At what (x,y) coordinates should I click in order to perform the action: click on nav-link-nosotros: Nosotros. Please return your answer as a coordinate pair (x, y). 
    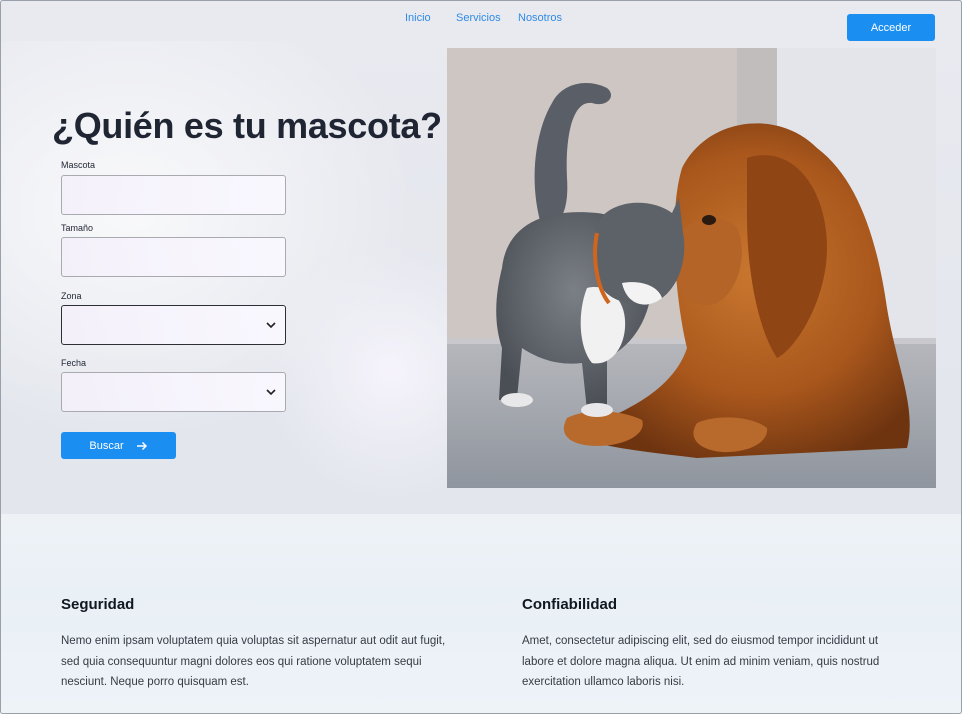
    Looking at the image, I should click on (540, 18).